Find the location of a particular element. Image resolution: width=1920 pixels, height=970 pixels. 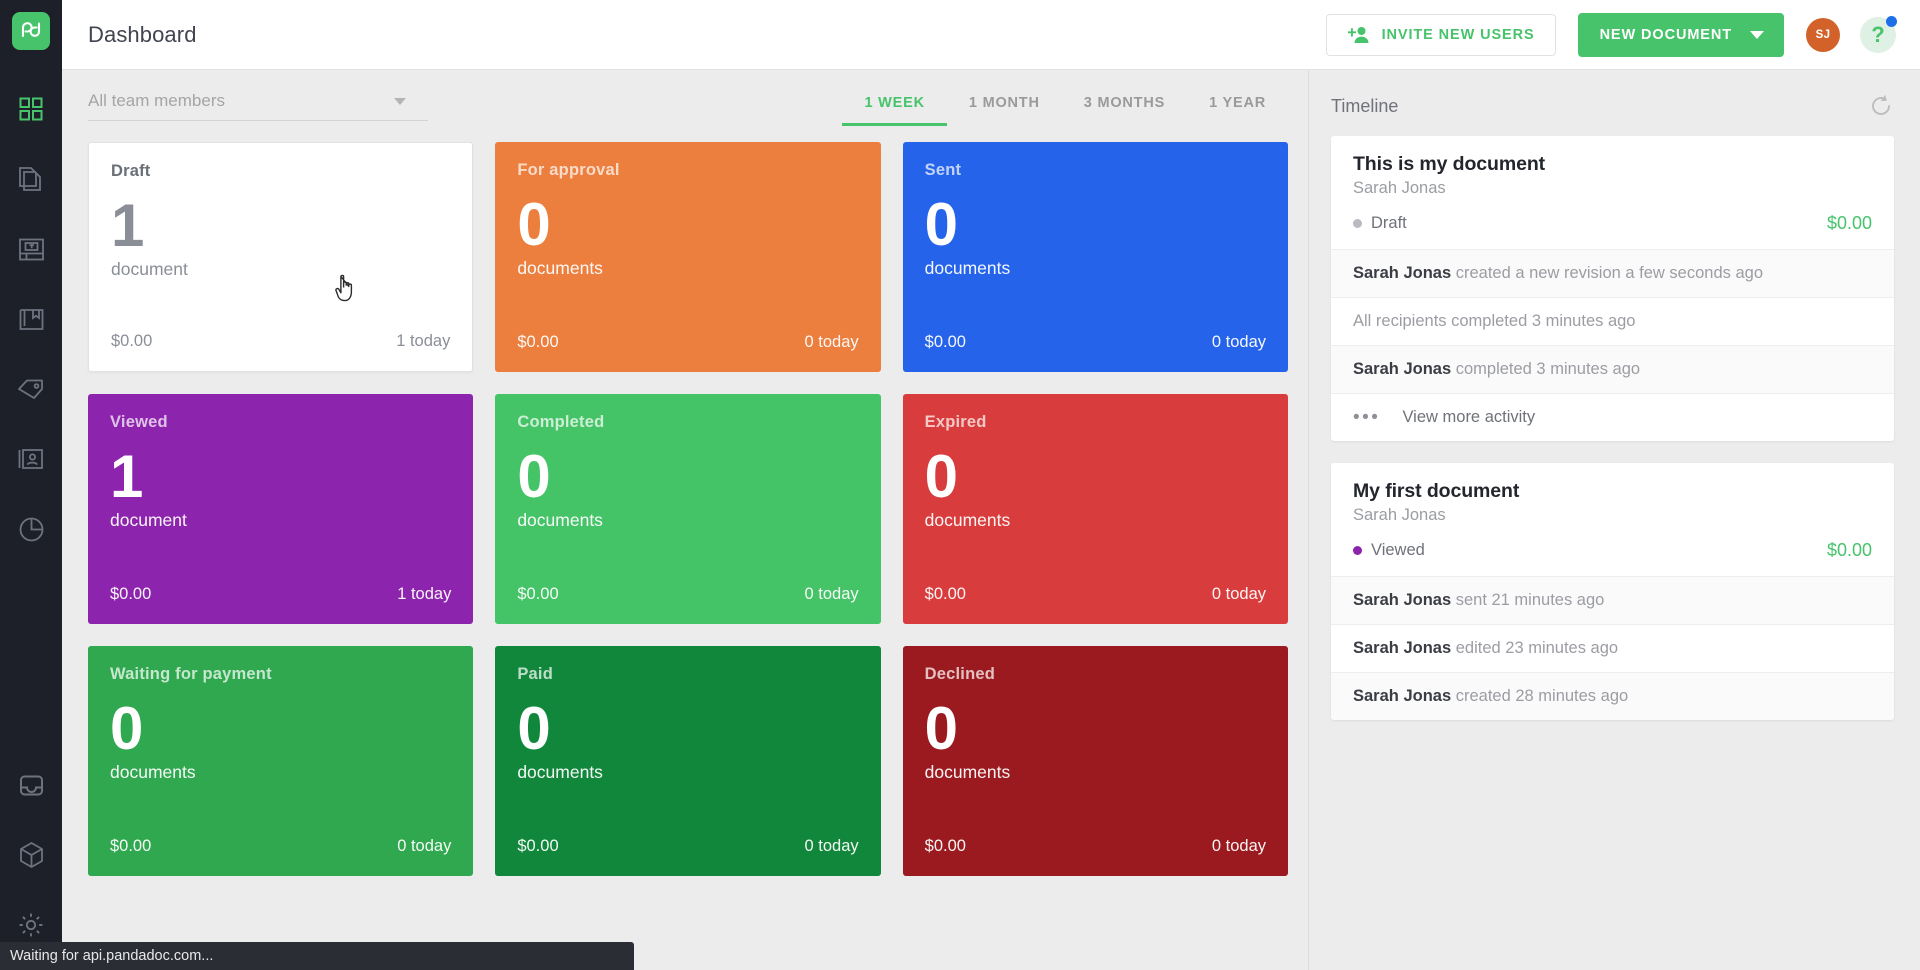

sidebar-item-integrations is located at coordinates (31, 855).